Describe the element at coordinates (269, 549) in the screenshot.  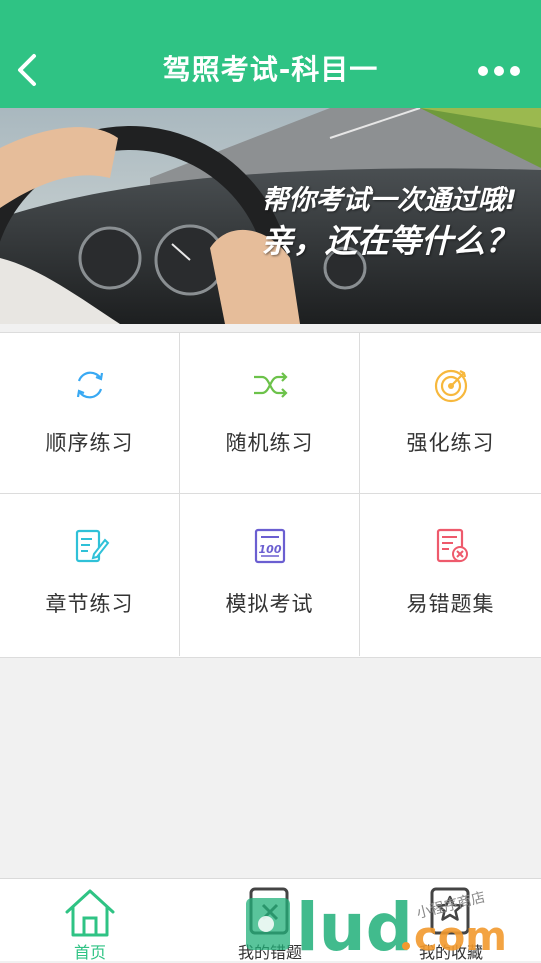
I see `svg-text: 100` at that location.